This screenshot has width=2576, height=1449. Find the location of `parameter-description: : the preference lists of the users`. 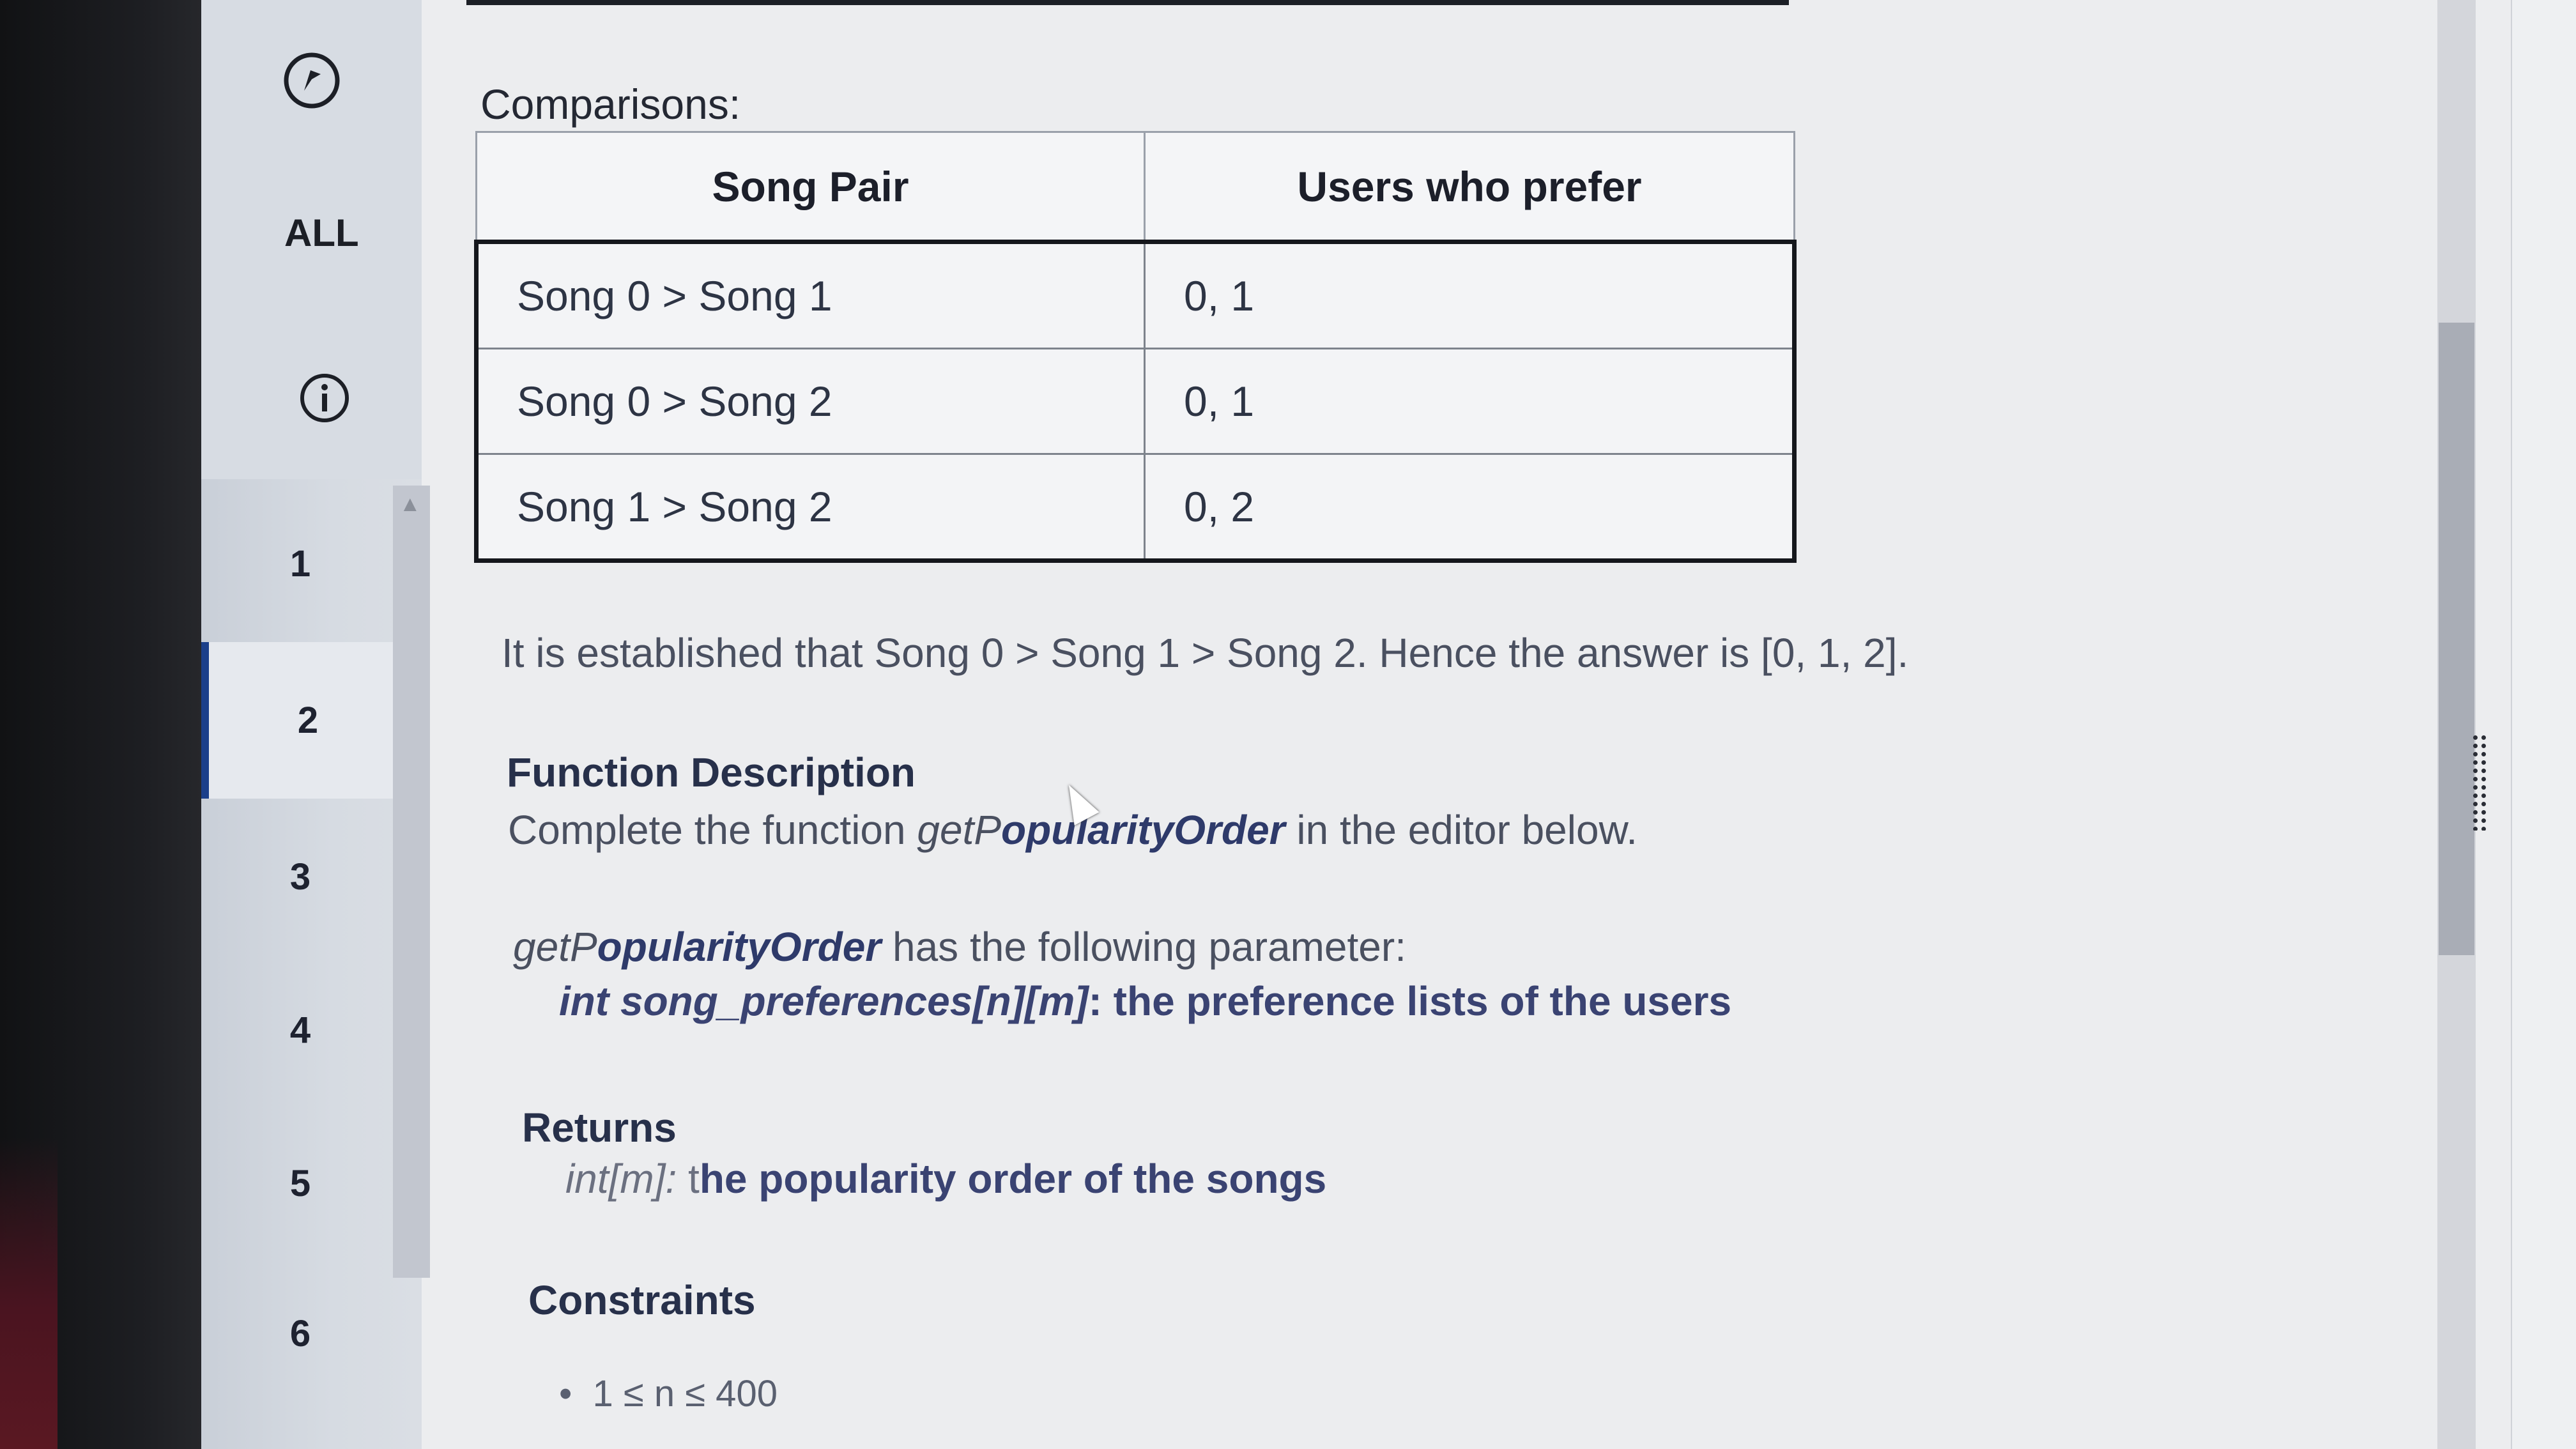

parameter-description: : the preference lists of the users is located at coordinates (1410, 1001).